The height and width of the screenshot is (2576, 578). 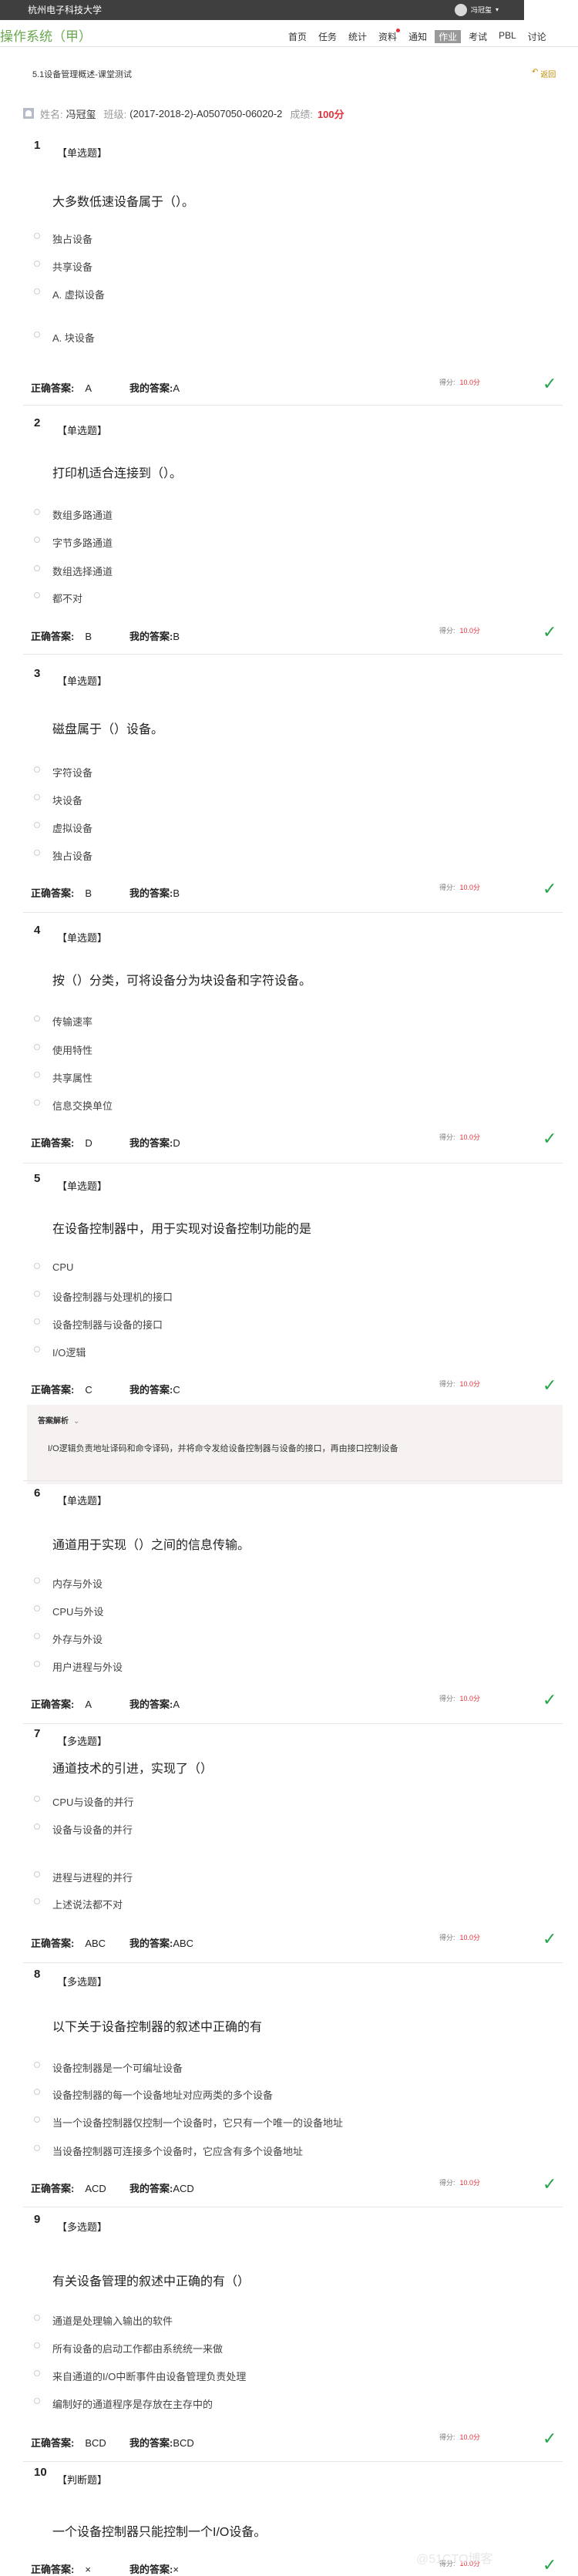 I want to click on correct-answer: 正确答案: D, so click(x=62, y=1142).